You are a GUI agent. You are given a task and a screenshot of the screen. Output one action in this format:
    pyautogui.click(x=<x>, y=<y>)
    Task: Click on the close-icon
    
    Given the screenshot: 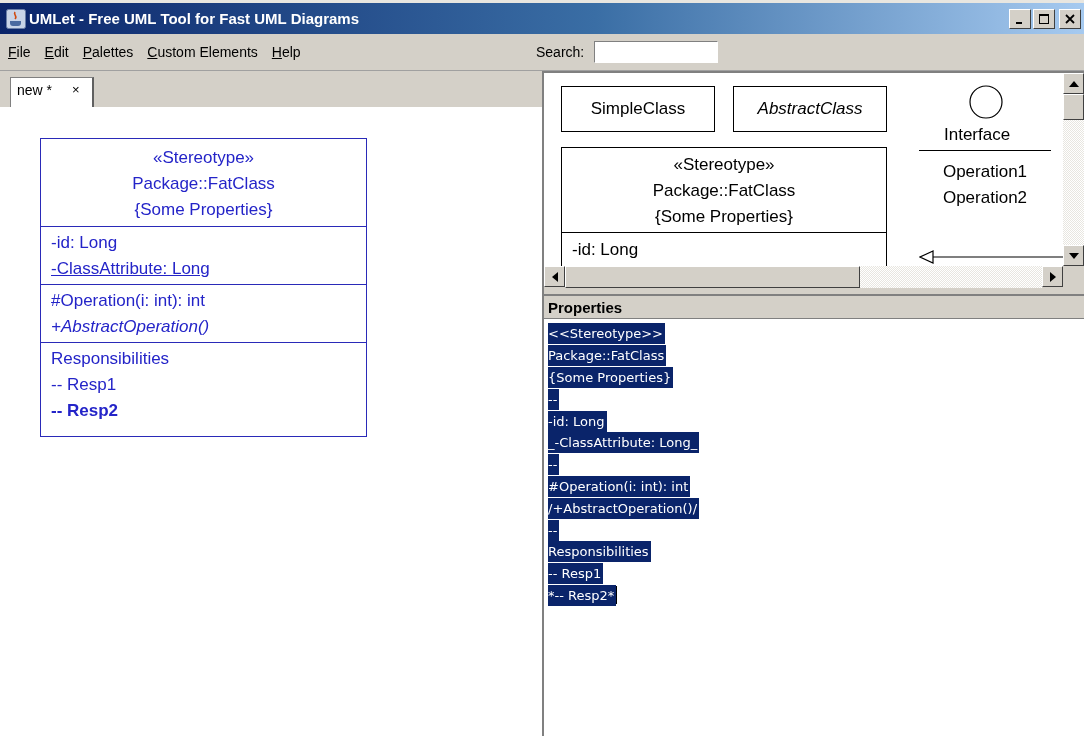 What is the action you would take?
    pyautogui.click(x=1070, y=18)
    